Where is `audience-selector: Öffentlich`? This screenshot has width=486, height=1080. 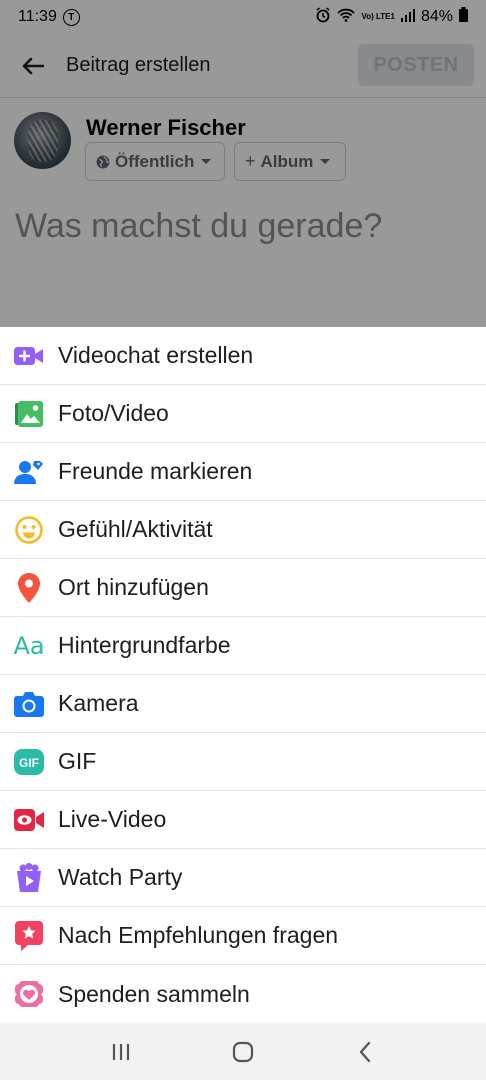 audience-selector: Öffentlich is located at coordinates (155, 161).